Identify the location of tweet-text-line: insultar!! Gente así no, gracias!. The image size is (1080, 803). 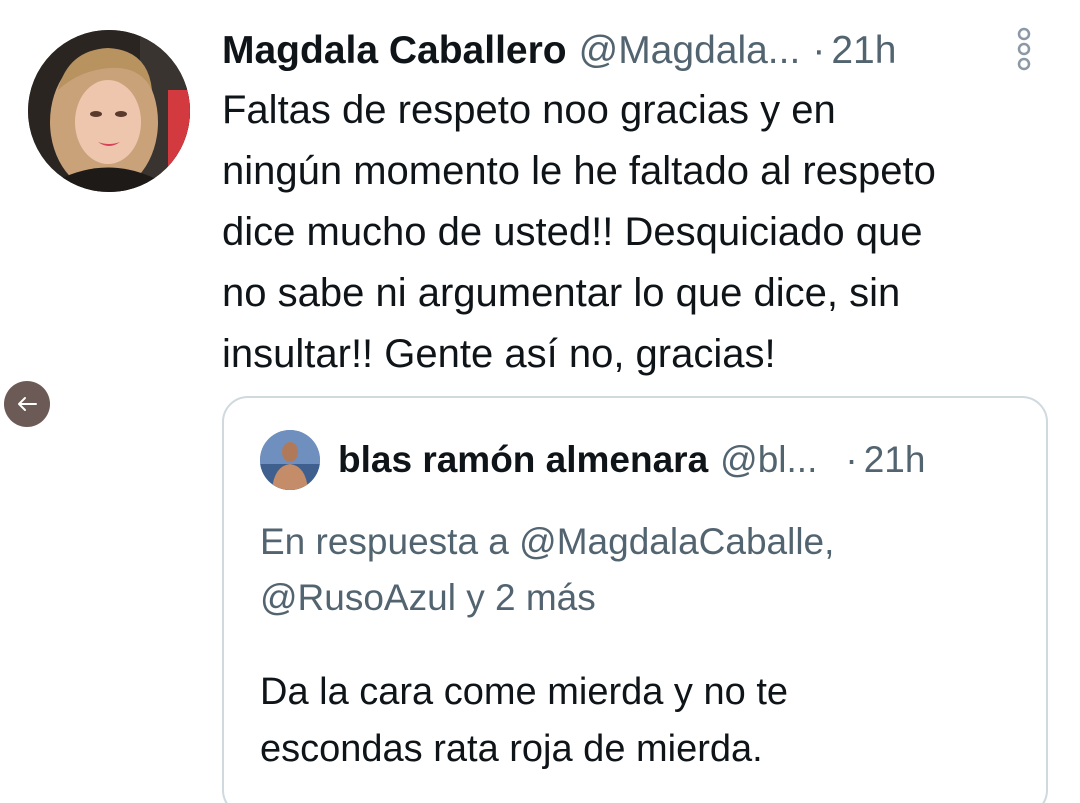
(499, 354).